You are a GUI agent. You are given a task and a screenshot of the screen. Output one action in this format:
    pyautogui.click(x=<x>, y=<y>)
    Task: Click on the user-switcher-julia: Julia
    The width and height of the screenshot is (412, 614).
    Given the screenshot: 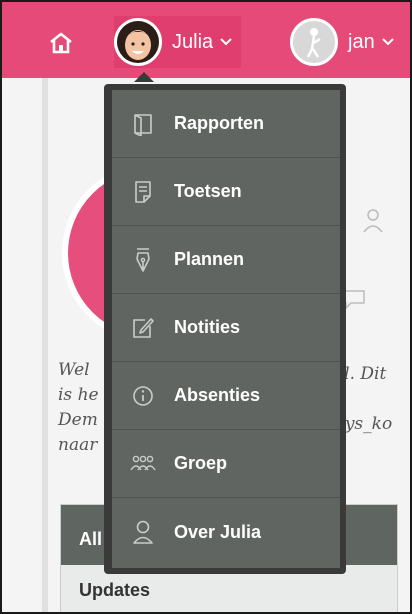 What is the action you would take?
    pyautogui.click(x=178, y=42)
    